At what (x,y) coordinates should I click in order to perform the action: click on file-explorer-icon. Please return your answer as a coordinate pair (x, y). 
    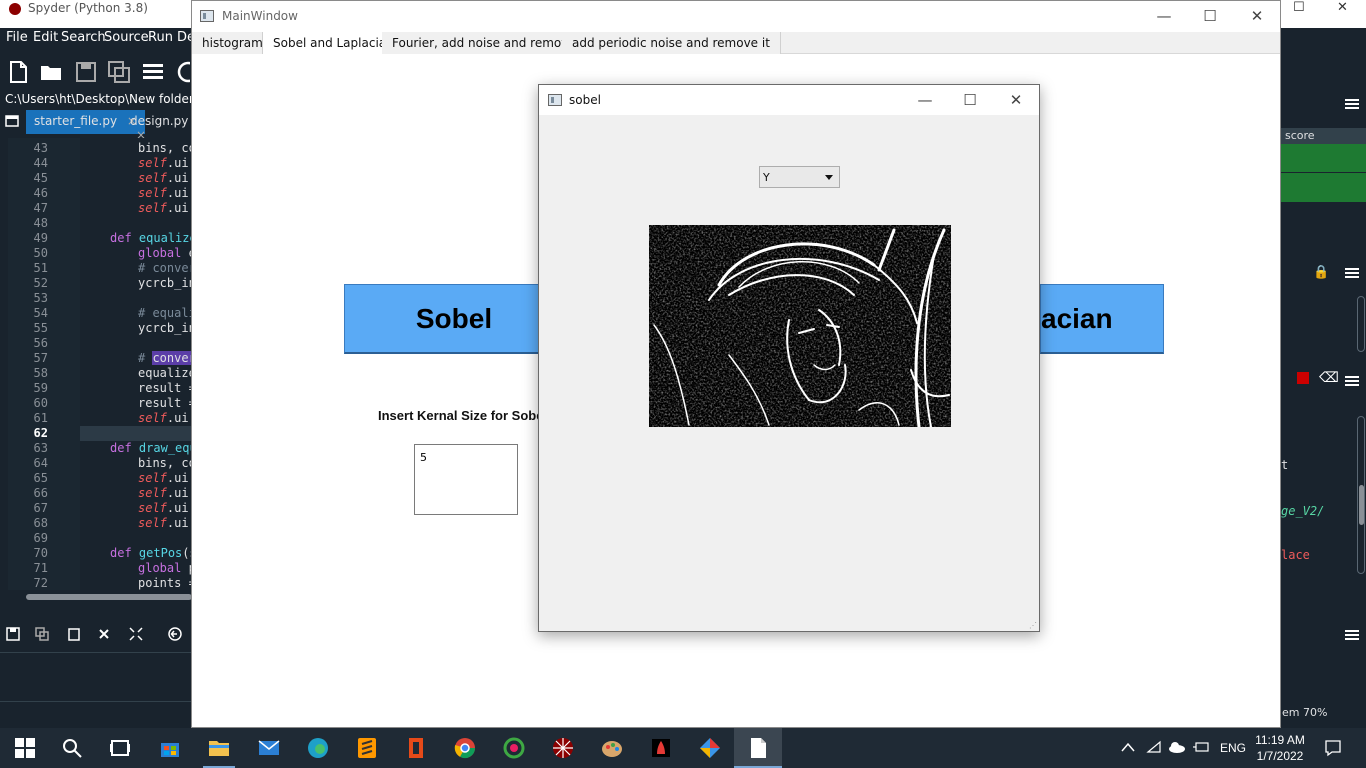
    Looking at the image, I should click on (219, 748).